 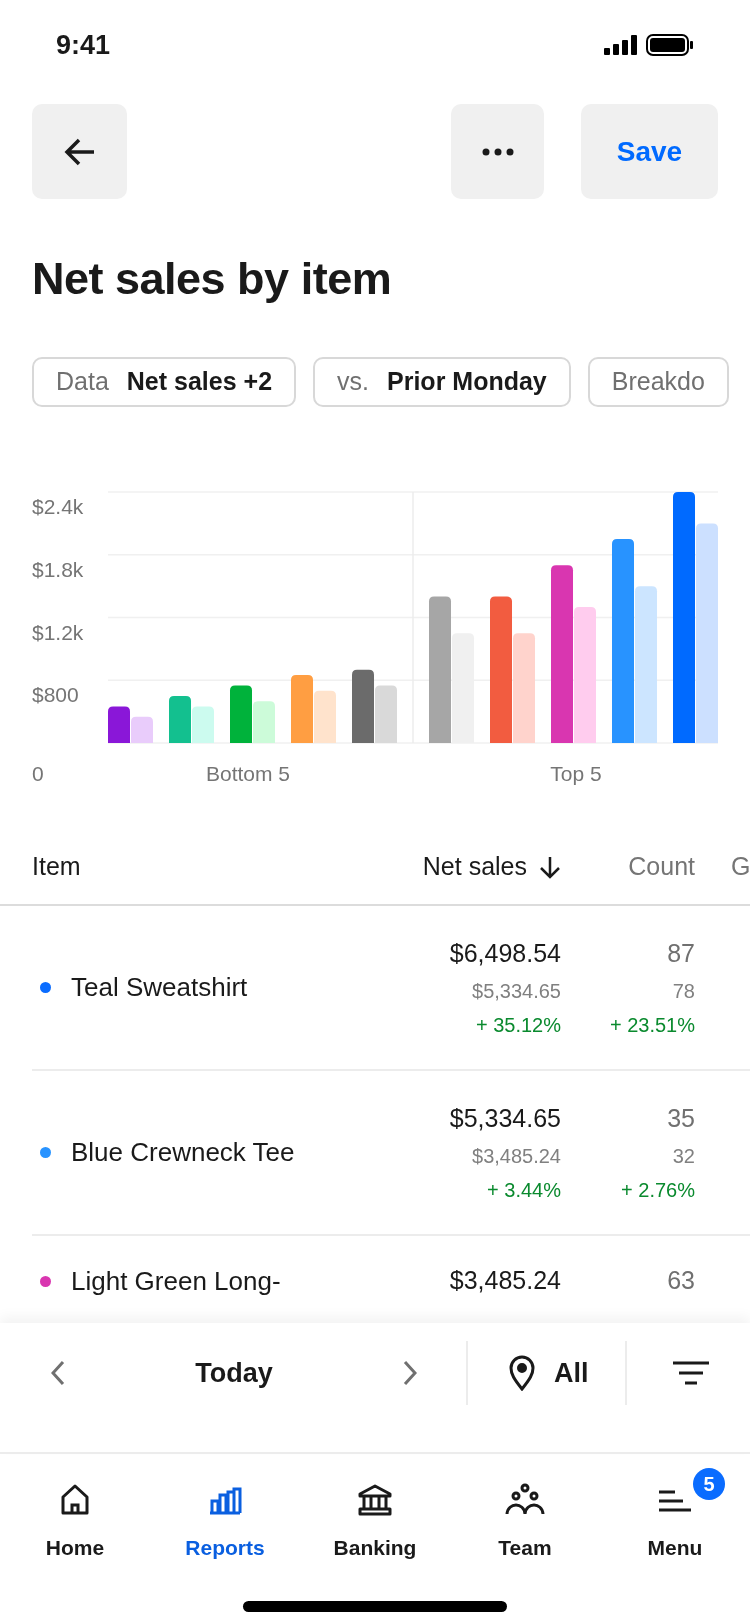 What do you see at coordinates (652, 1026) in the screenshot?
I see `count-change: + 23.51%` at bounding box center [652, 1026].